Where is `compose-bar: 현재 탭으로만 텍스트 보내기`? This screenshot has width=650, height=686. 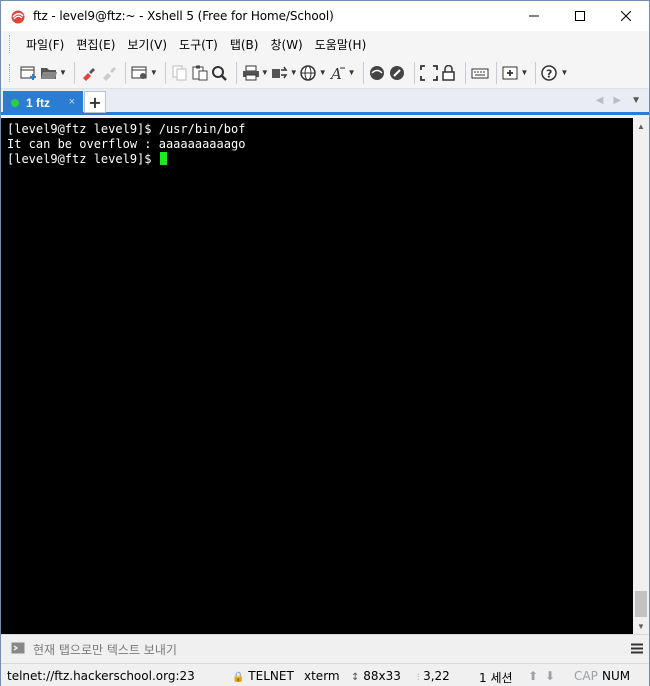 compose-bar: 현재 탭으로만 텍스트 보내기 is located at coordinates (325, 648).